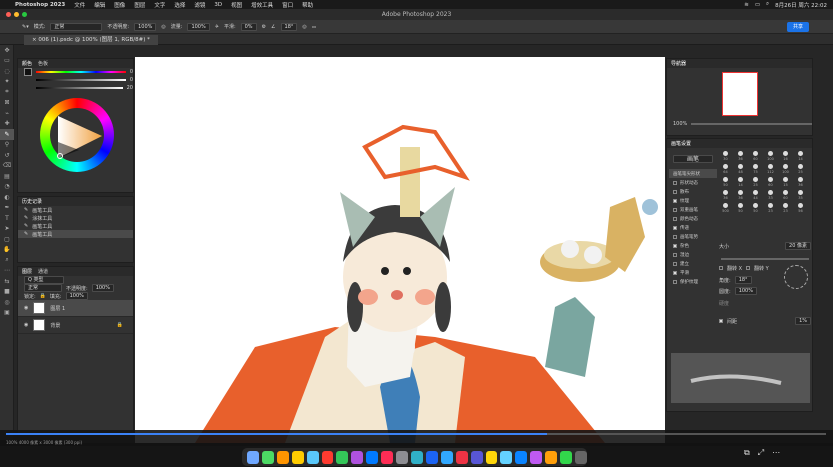 The width and height of the screenshot is (833, 467). Describe the element at coordinates (7, 250) in the screenshot. I see `hand-tool-icon: ✋` at that location.